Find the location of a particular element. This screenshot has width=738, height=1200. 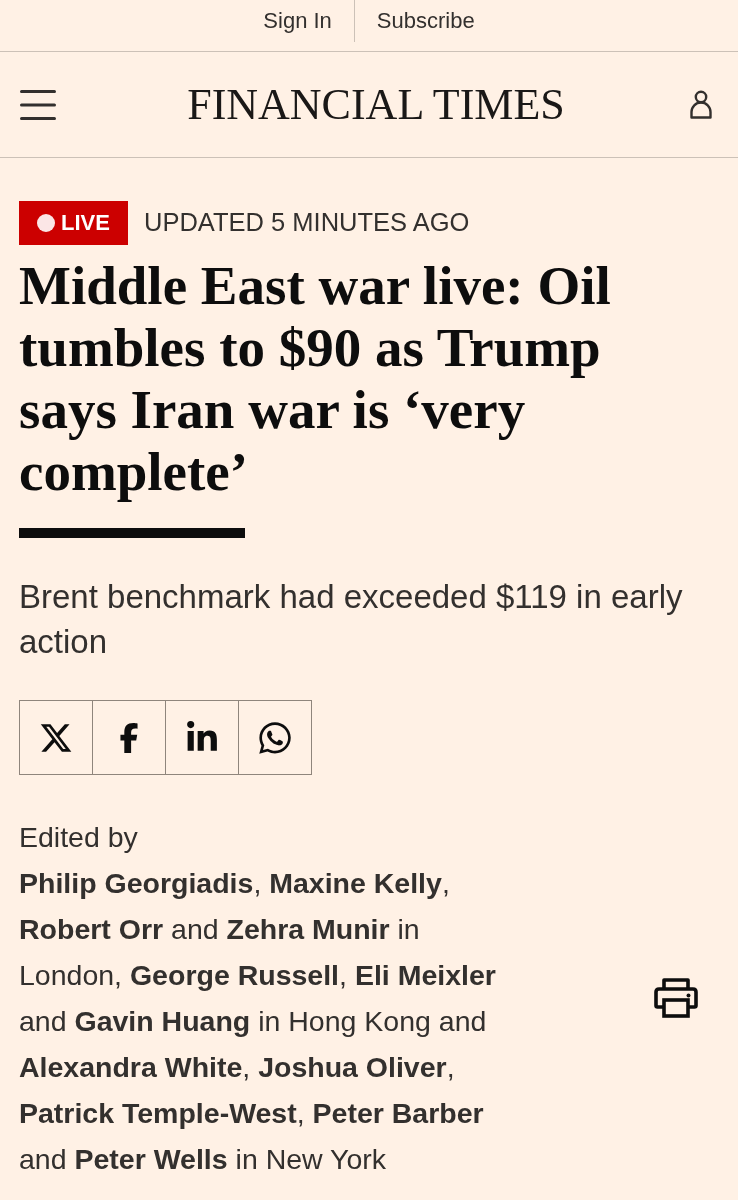

live-dot-icon is located at coordinates (46, 223).